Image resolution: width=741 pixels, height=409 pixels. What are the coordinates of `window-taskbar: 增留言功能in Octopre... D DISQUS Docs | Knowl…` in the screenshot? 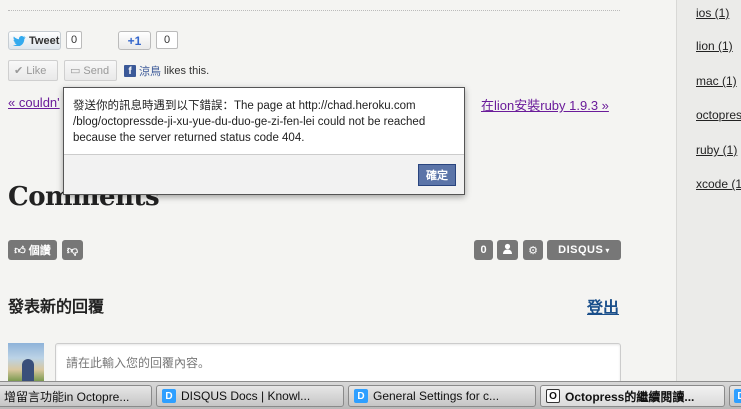 It's located at (370, 395).